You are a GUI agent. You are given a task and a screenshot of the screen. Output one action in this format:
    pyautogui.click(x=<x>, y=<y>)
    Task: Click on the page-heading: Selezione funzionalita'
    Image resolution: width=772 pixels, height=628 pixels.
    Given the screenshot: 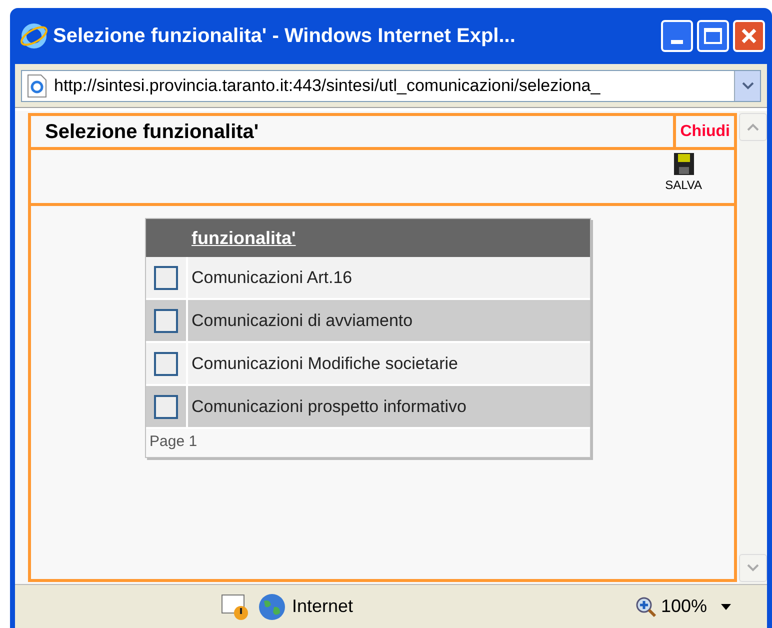 What is the action you would take?
    pyautogui.click(x=152, y=132)
    